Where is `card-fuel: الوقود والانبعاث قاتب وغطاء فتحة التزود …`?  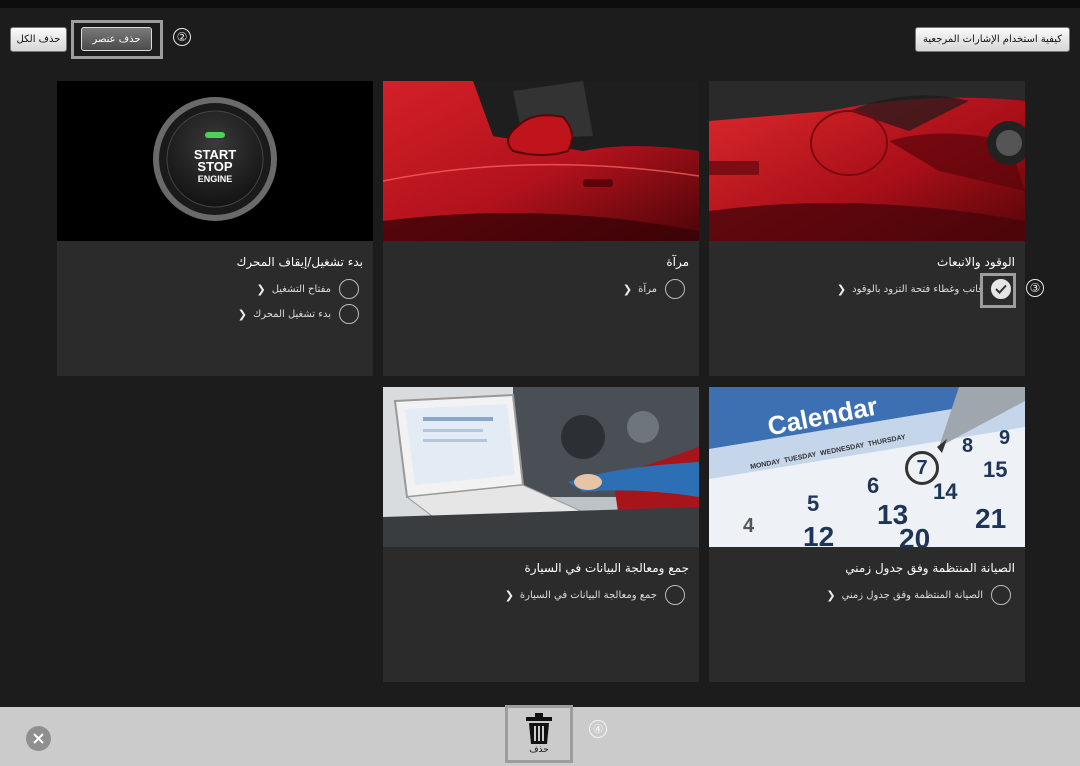
card-fuel: الوقود والانبعاث قاتب وغطاء فتحة التزود … is located at coordinates (867, 228).